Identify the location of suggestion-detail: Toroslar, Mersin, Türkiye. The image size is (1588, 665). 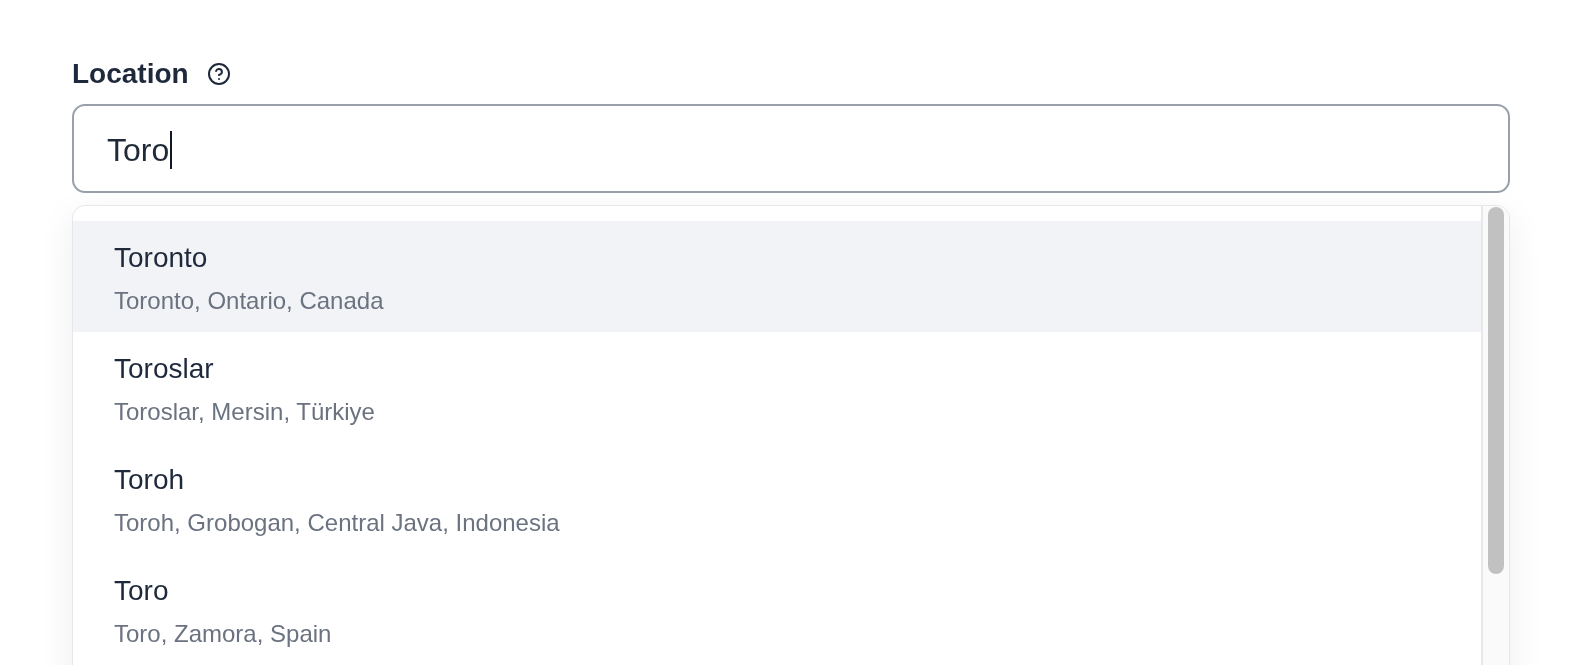
(244, 412).